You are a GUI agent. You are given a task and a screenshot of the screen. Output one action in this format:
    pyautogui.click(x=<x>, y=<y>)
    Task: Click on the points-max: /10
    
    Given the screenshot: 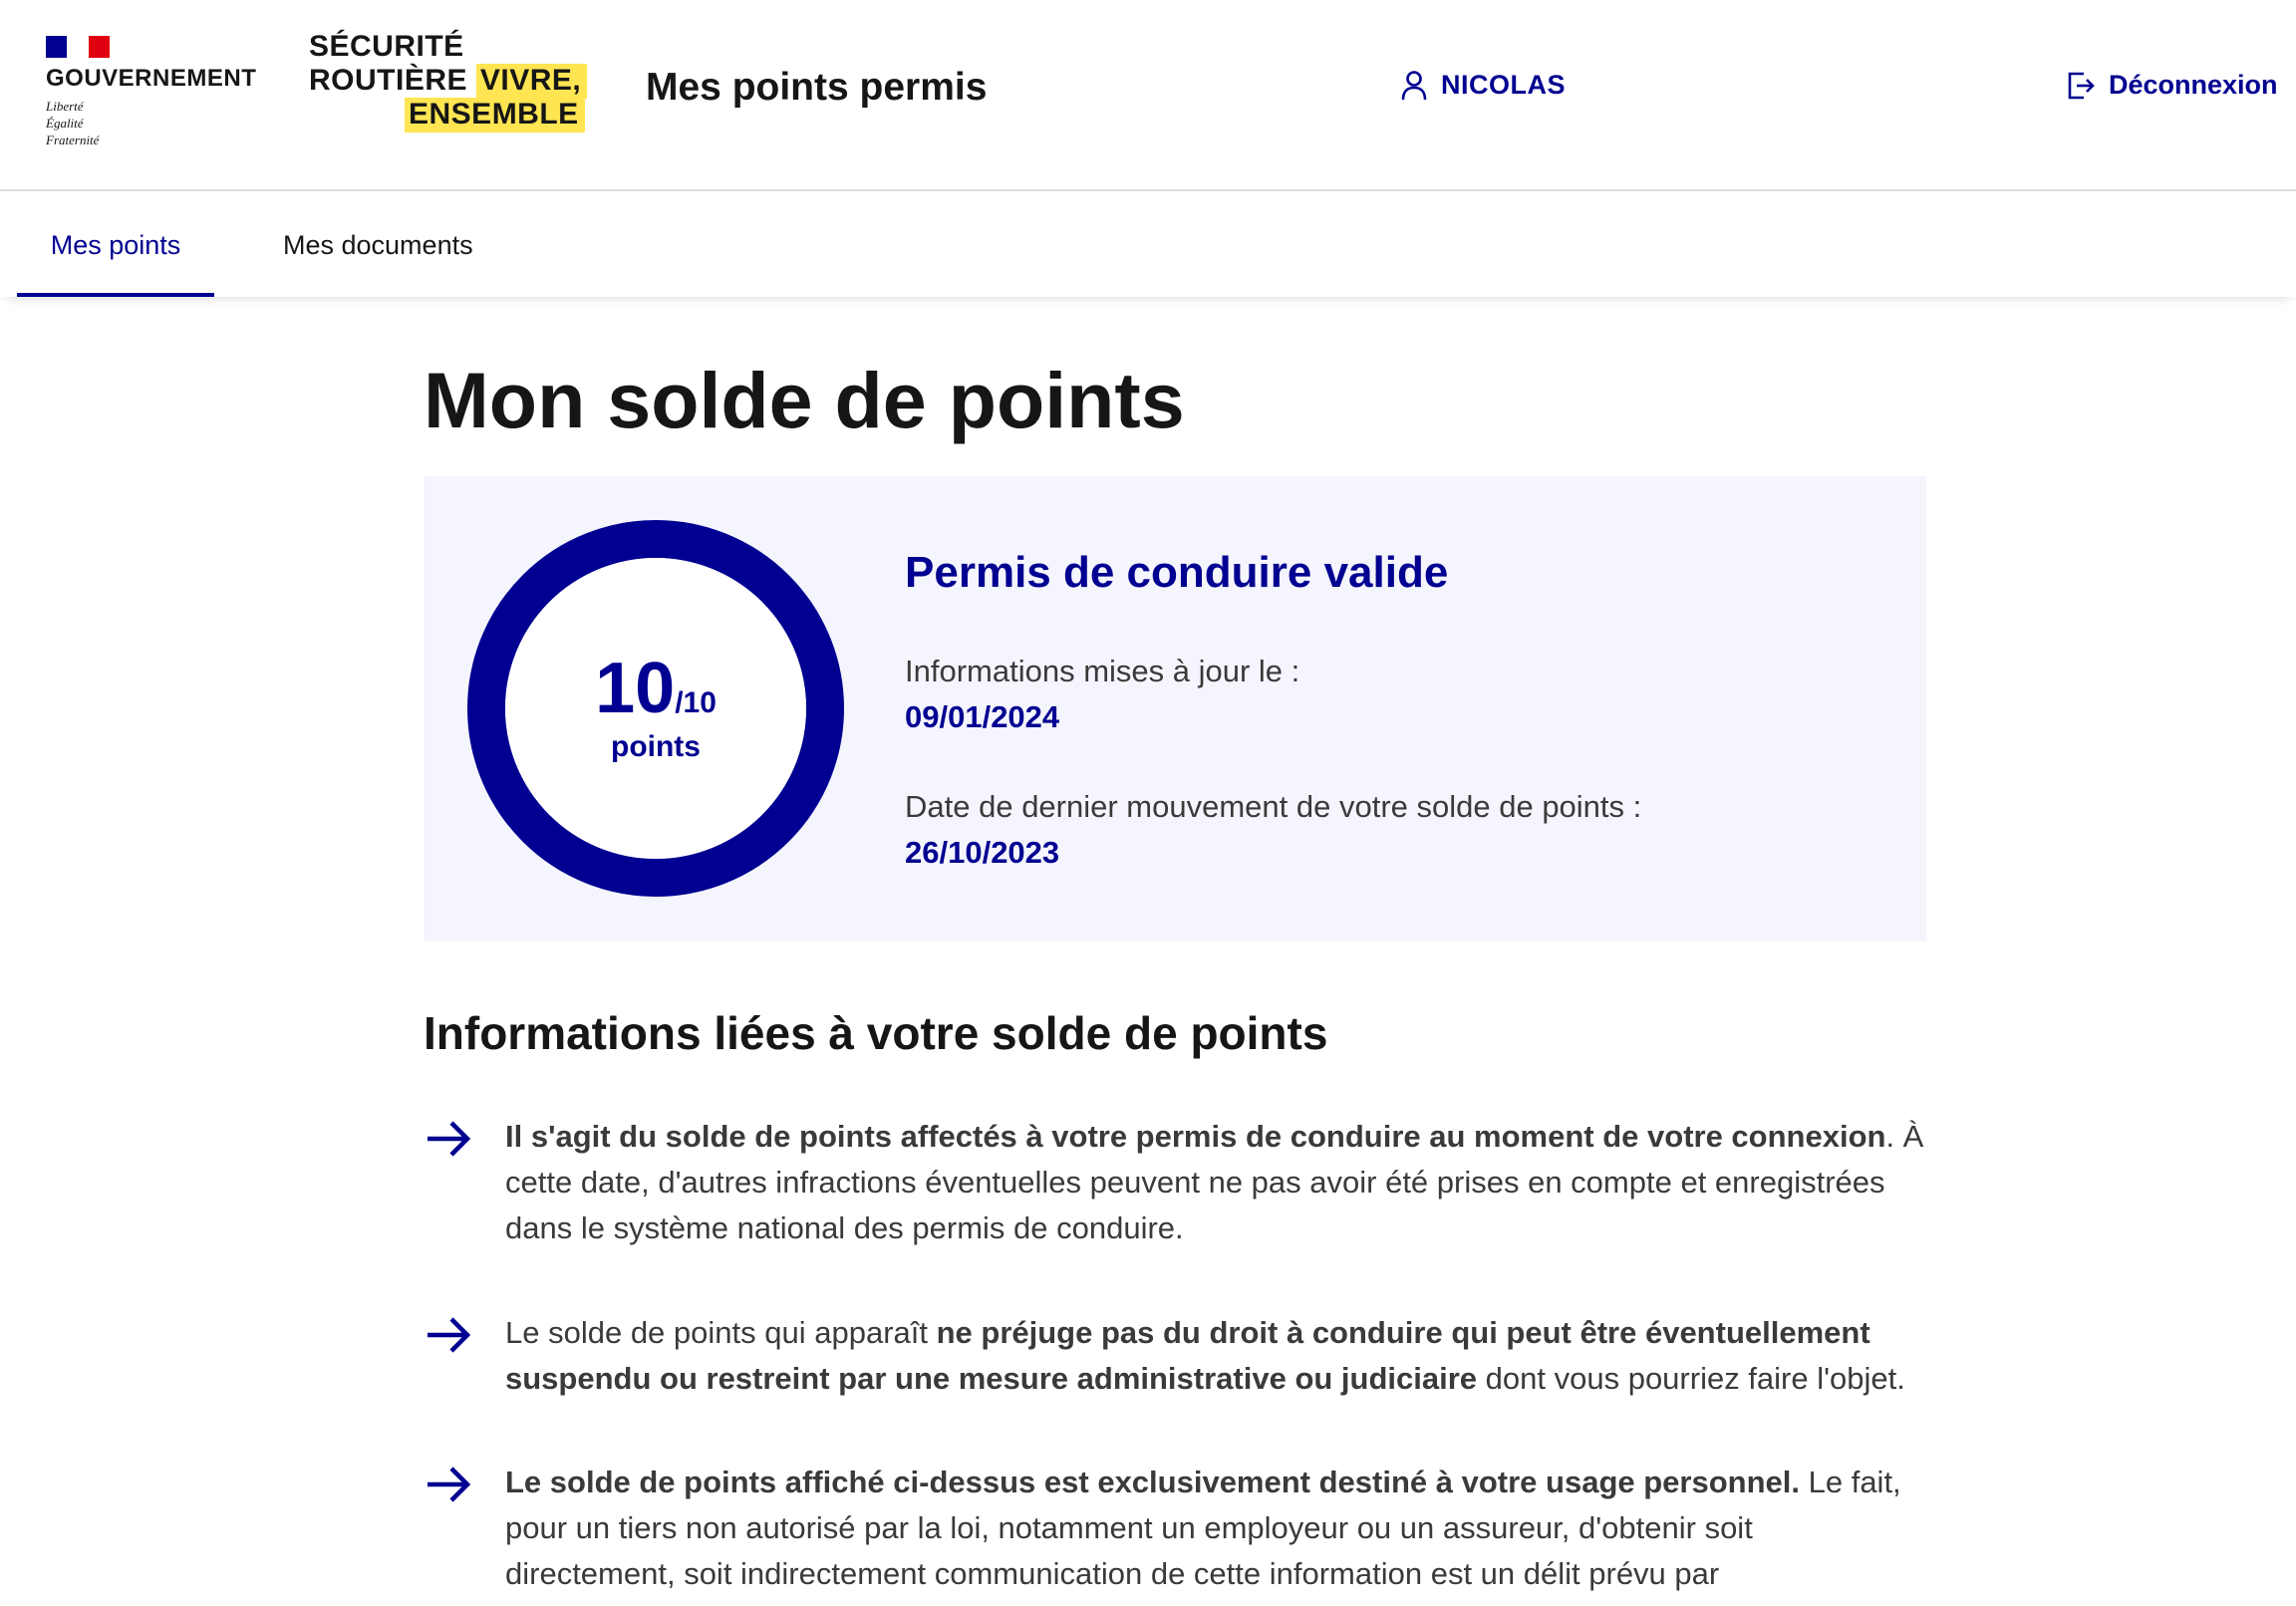 What is the action you would take?
    pyautogui.click(x=696, y=702)
    